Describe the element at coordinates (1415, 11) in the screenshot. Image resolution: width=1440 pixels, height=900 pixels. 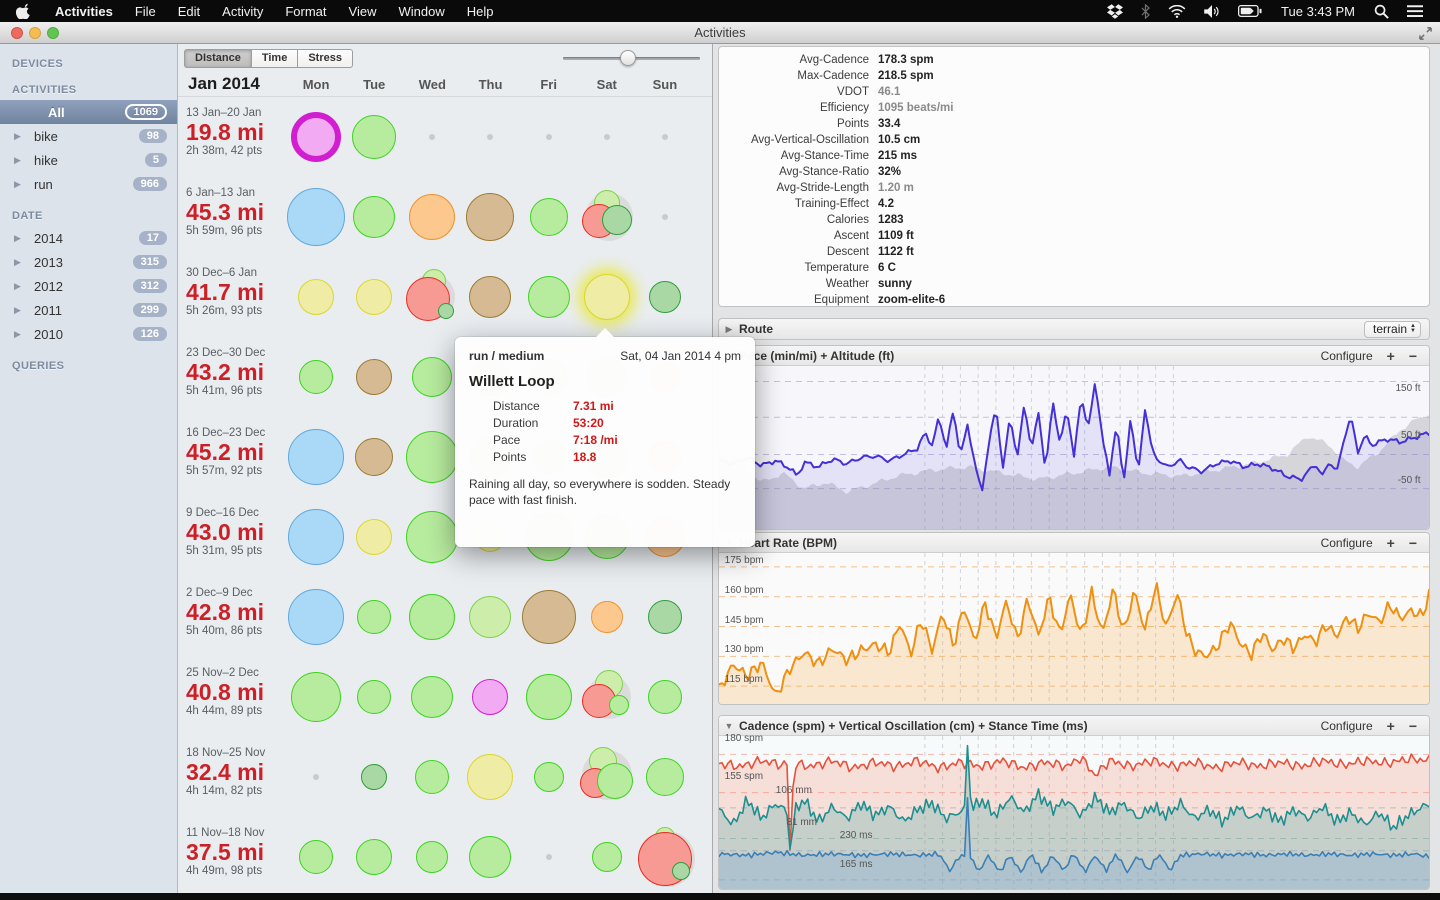
I see `notification-center-icon` at that location.